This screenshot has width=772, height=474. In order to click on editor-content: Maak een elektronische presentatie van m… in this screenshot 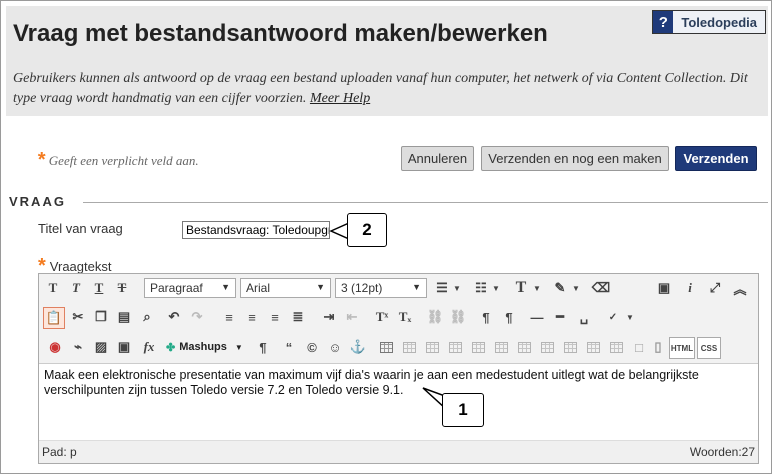, I will do `click(394, 383)`.